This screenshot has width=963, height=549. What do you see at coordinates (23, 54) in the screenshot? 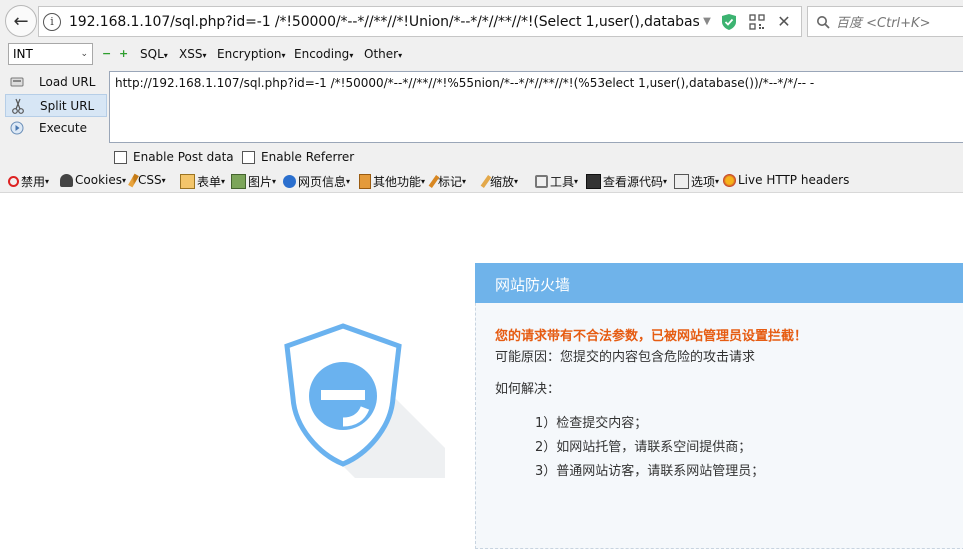
I see `type-select-value: INT` at bounding box center [23, 54].